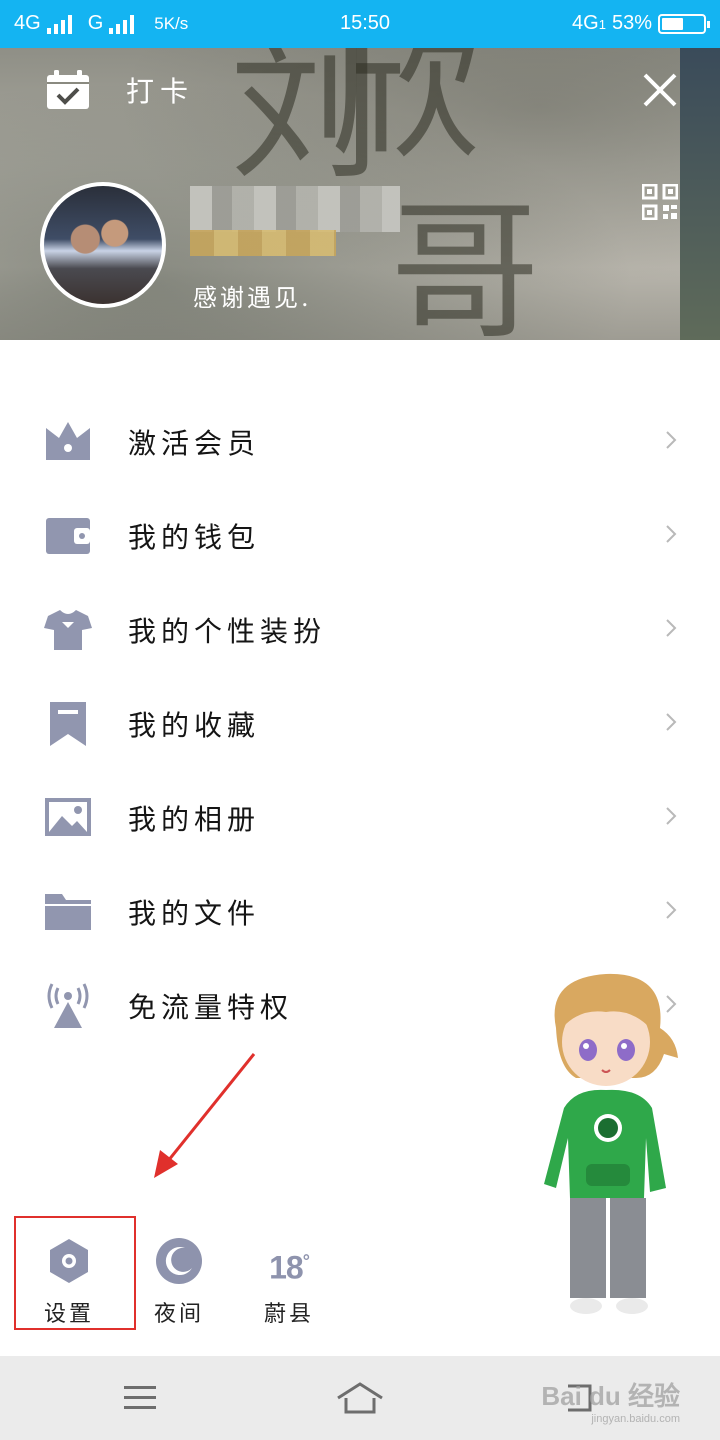  What do you see at coordinates (178, 1314) in the screenshot?
I see `night-mode-label: 夜间` at bounding box center [178, 1314].